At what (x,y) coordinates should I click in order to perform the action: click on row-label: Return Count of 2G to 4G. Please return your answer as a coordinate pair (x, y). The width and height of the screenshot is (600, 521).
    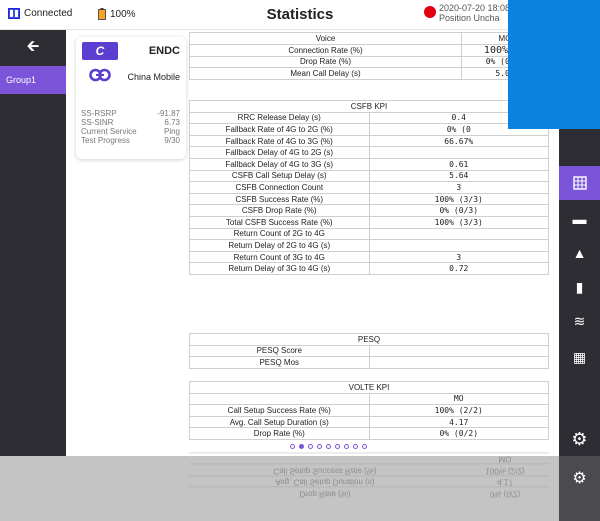
    Looking at the image, I should click on (279, 234).